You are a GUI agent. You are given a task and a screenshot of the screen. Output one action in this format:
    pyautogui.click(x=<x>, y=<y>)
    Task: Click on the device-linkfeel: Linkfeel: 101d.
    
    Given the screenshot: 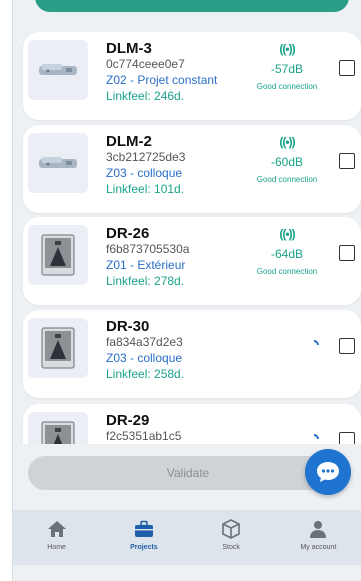 What is the action you would take?
    pyautogui.click(x=145, y=189)
    